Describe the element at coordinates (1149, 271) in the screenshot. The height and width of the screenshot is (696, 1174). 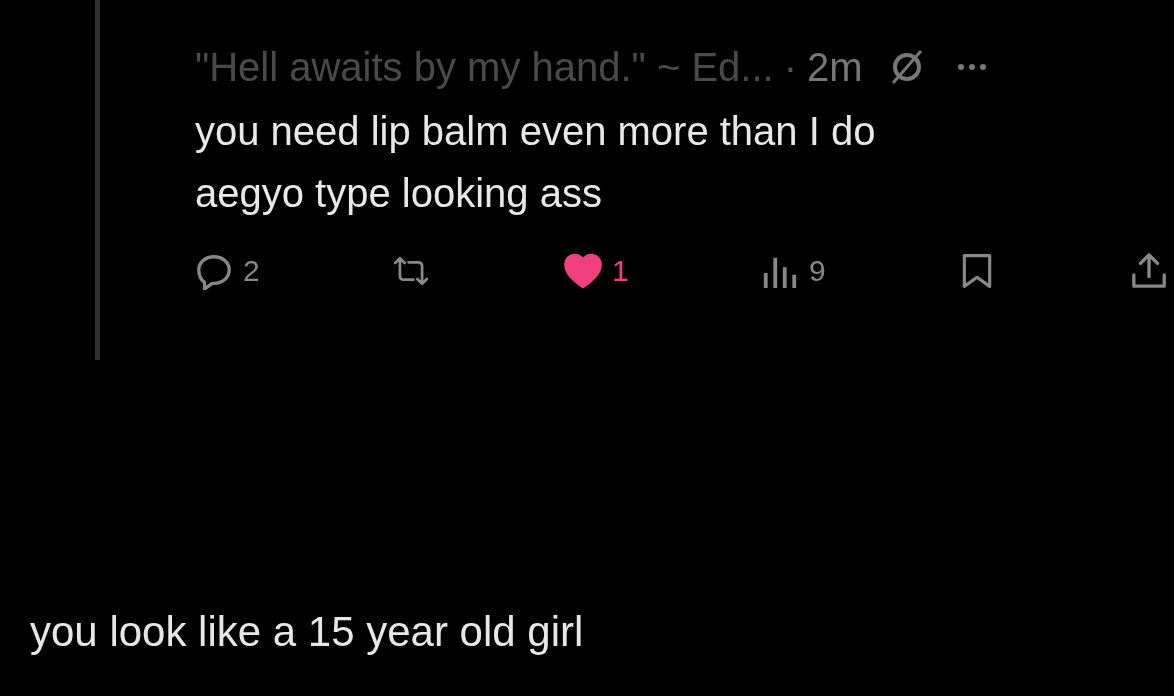
I see `share-icon` at that location.